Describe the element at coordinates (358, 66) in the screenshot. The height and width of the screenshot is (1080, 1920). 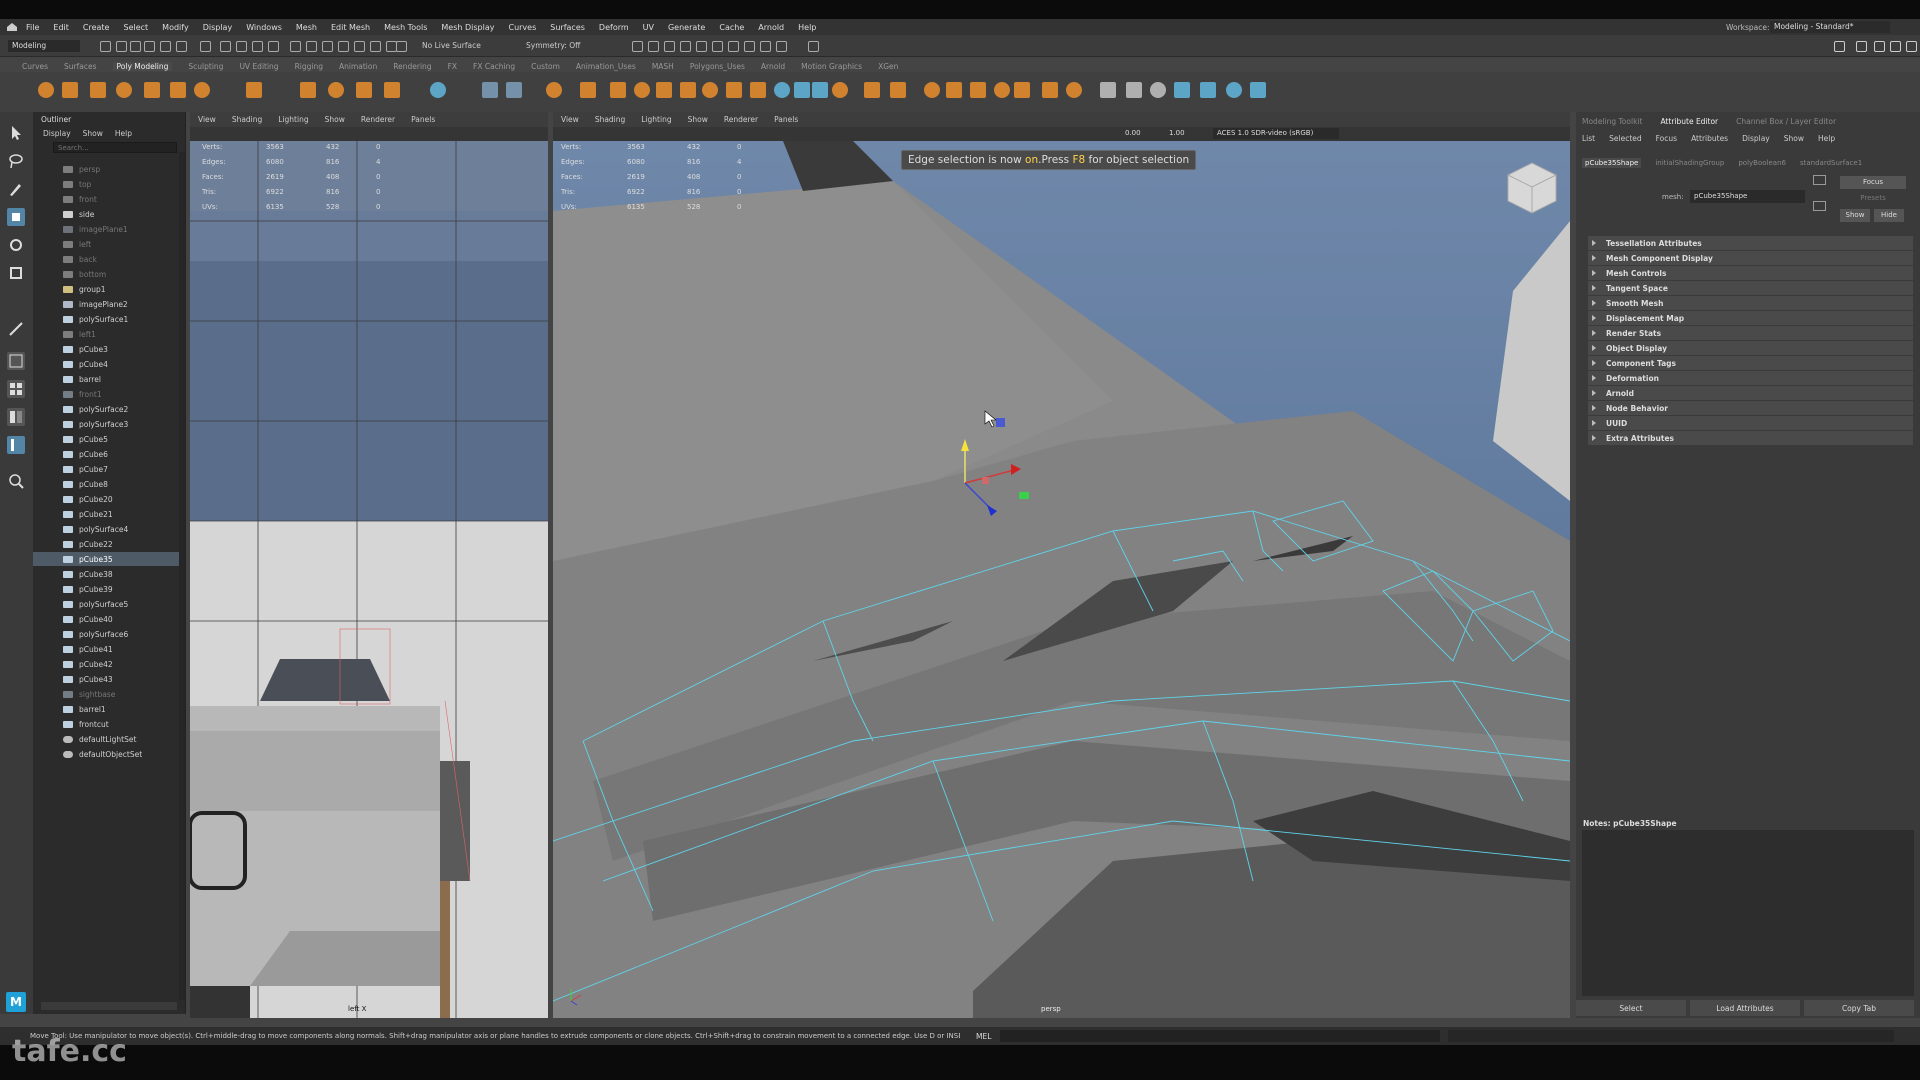
I see `shelf-tab-animation: Animation` at that location.